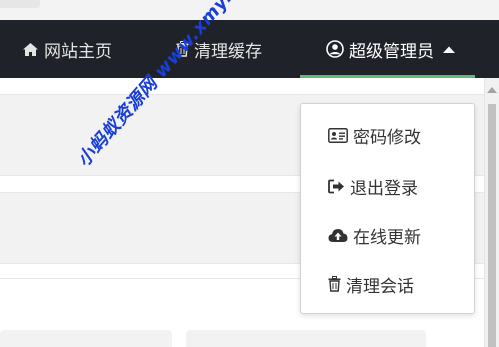 Image resolution: width=499 pixels, height=347 pixels. What do you see at coordinates (249, 10) in the screenshot?
I see `browser-top-strip` at bounding box center [249, 10].